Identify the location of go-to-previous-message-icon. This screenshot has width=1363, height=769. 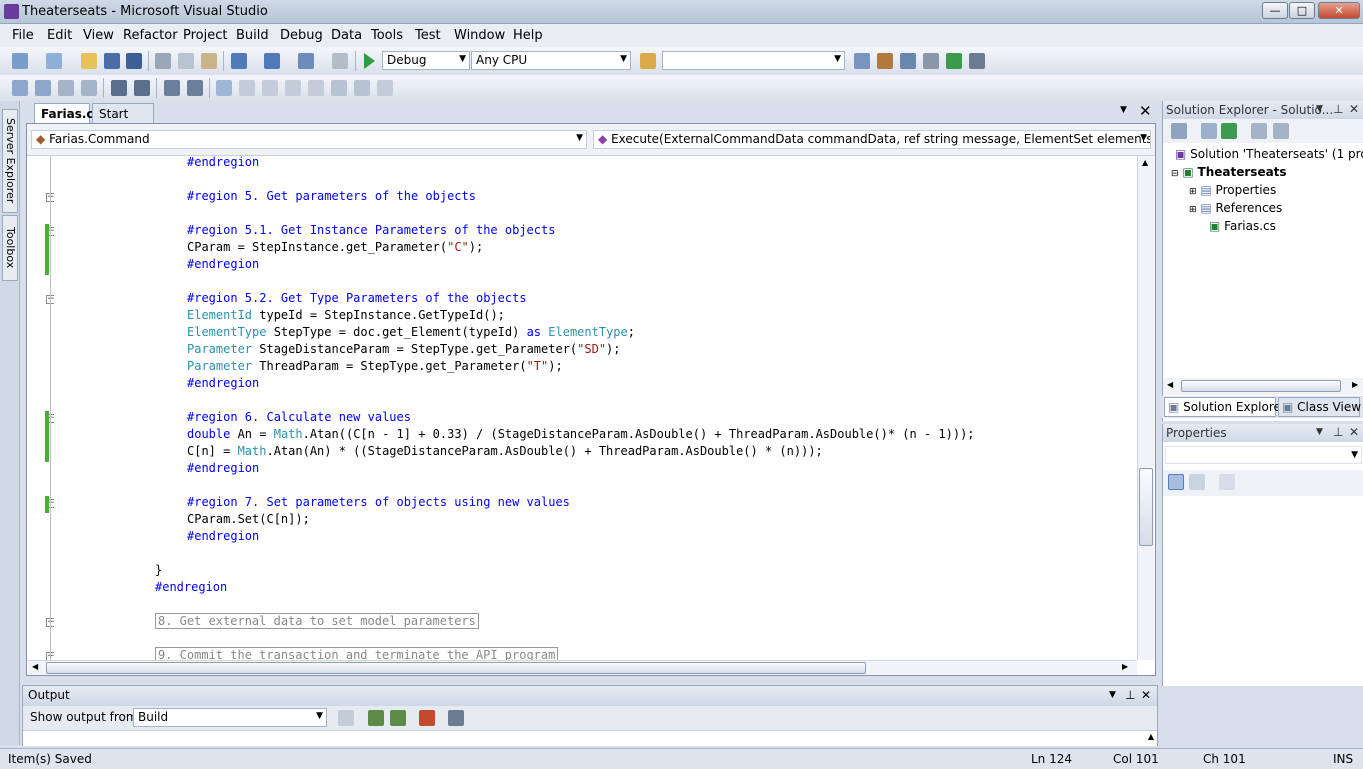
(376, 718).